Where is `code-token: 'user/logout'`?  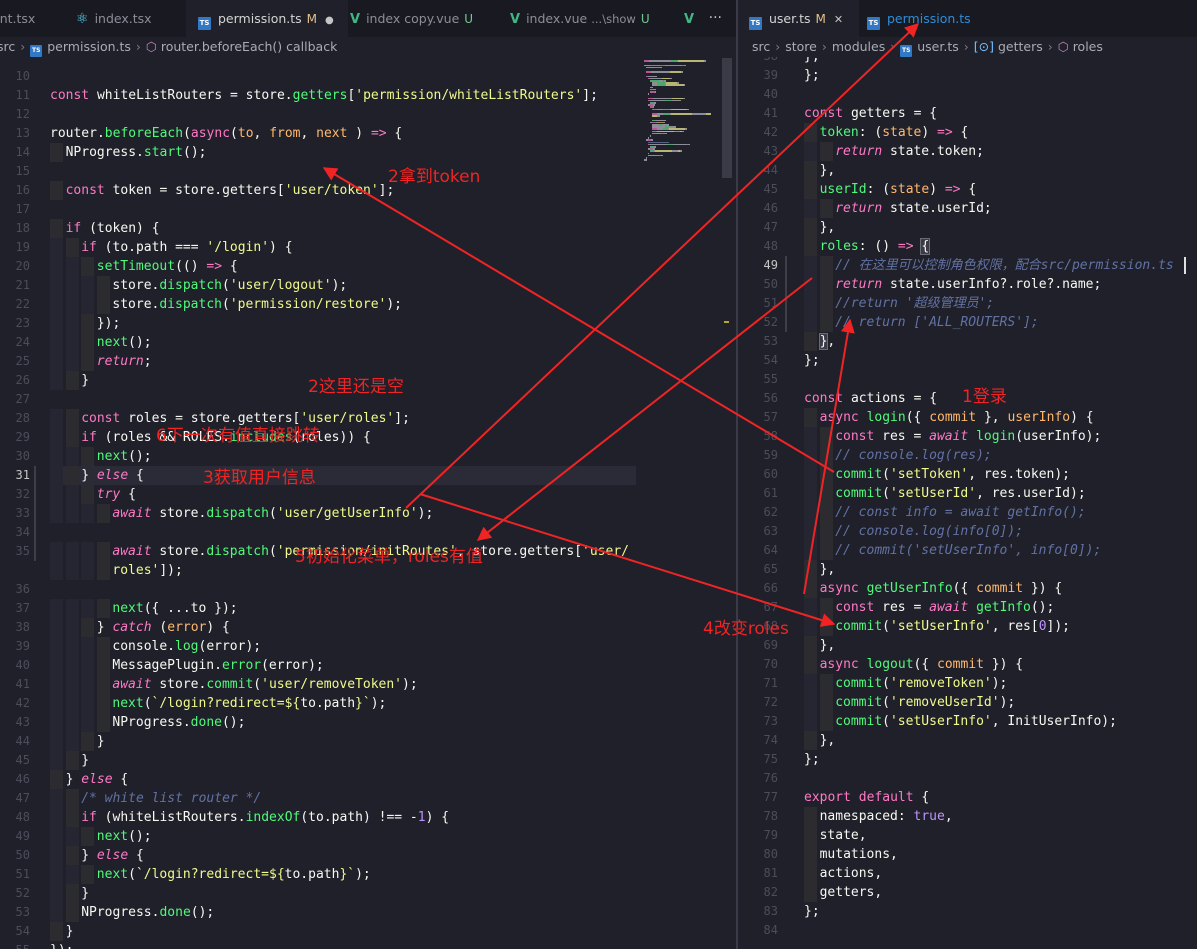
code-token: 'user/logout' is located at coordinates (280, 285).